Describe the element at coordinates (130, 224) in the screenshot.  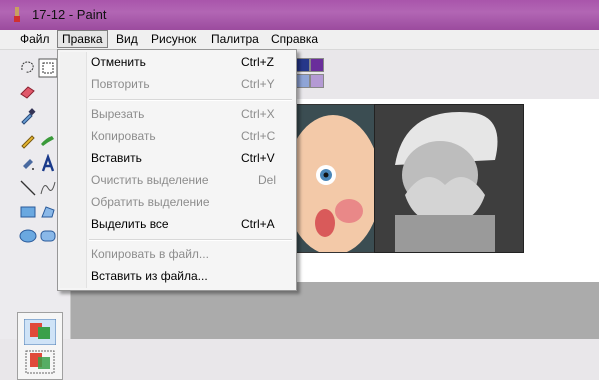
I see `menu-item-label: Выделить все` at that location.